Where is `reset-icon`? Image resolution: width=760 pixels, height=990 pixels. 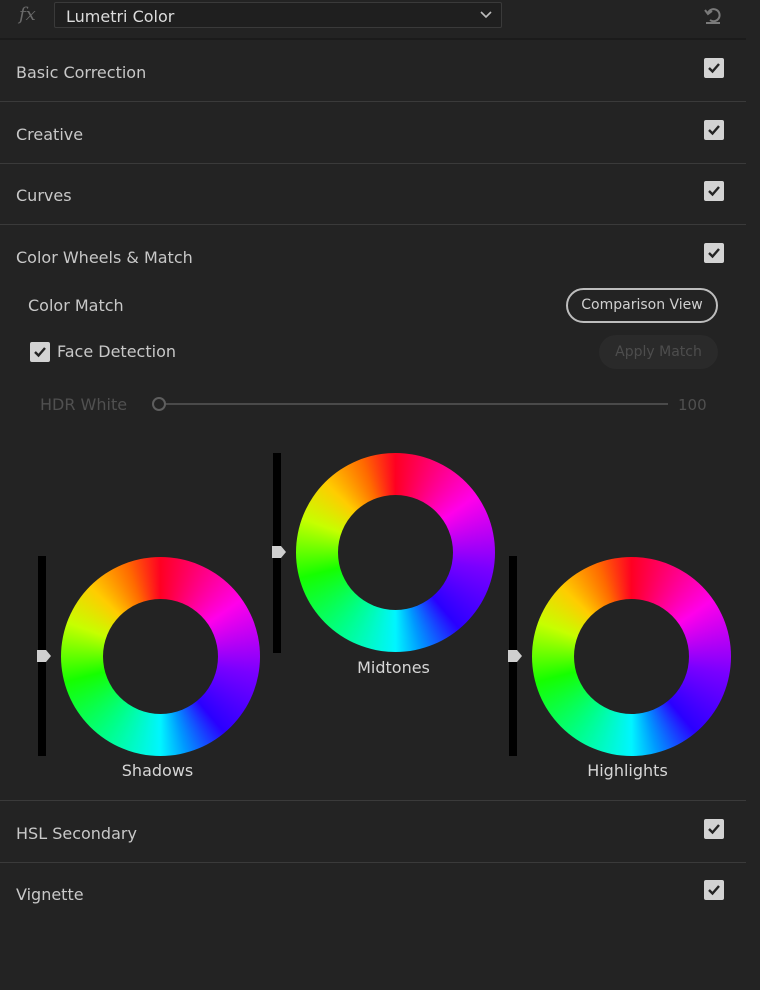
reset-icon is located at coordinates (713, 15).